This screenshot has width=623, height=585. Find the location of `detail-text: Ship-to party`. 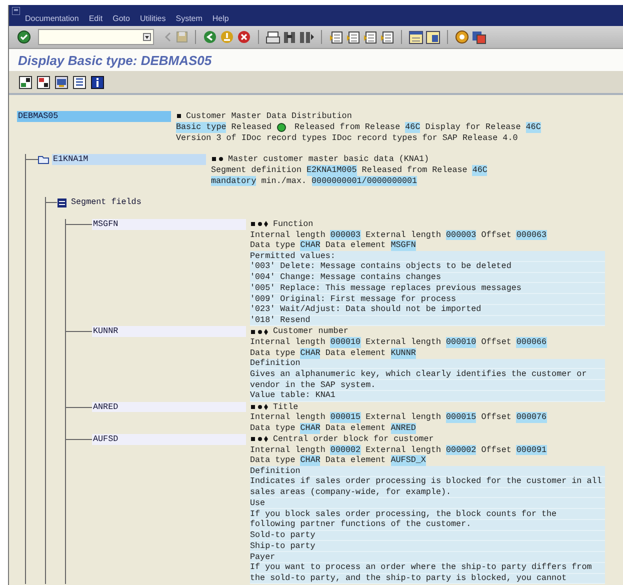

detail-text: Ship-to party is located at coordinates (283, 546).